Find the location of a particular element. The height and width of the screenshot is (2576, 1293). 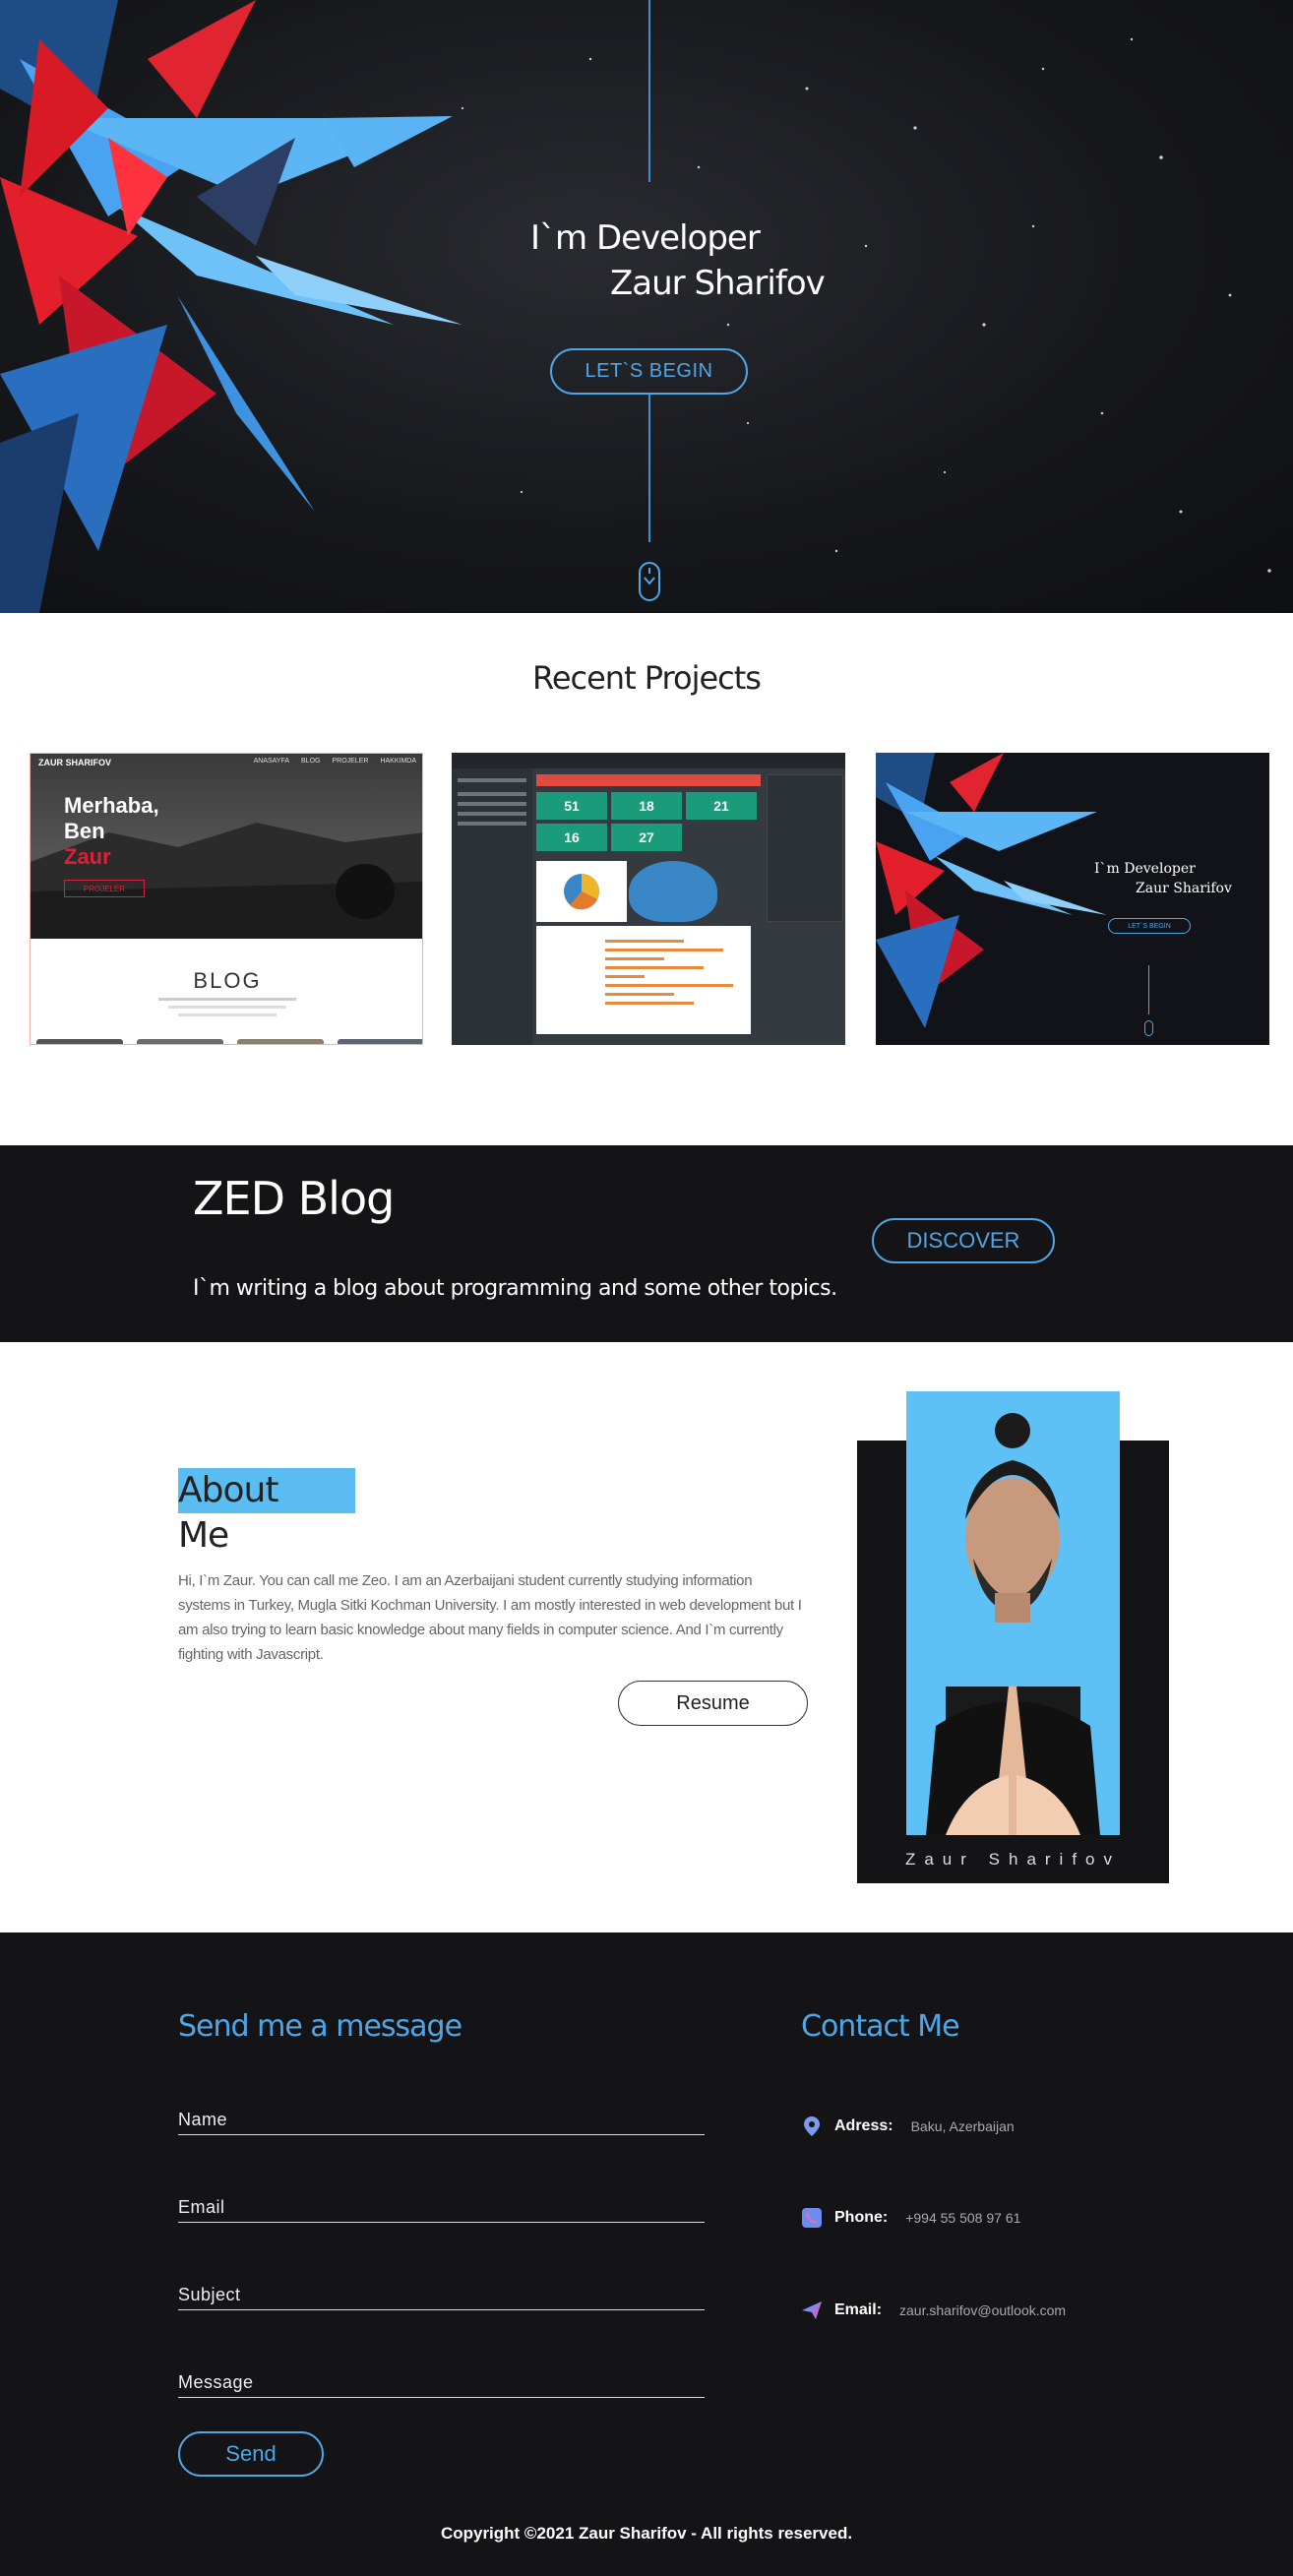

dashboard-stat: 18 is located at coordinates (646, 806).